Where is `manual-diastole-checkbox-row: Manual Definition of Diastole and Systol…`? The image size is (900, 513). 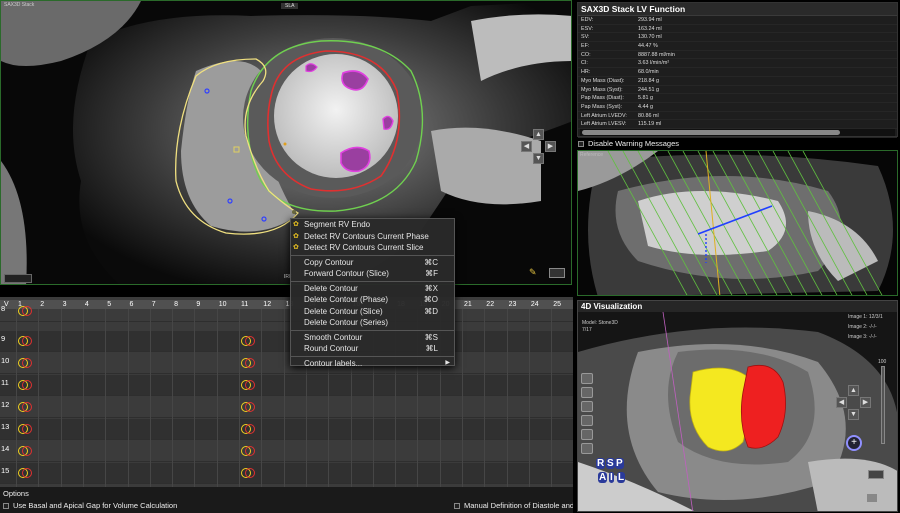 manual-diastole-checkbox-row: Manual Definition of Diastole and Systol… is located at coordinates (513, 505).